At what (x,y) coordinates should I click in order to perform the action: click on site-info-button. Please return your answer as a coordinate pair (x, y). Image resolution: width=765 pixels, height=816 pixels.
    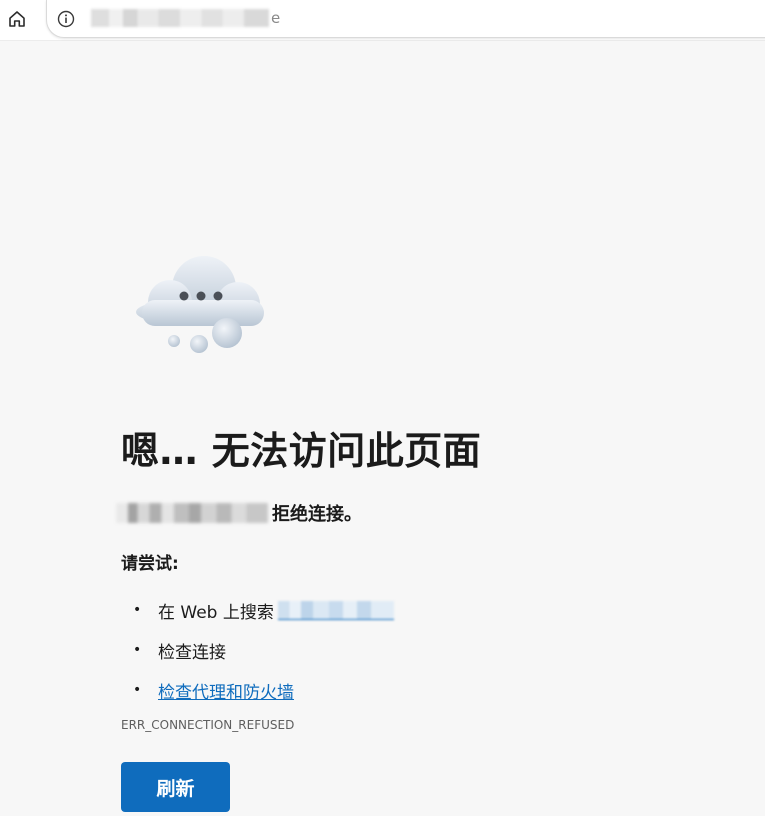
    Looking at the image, I should click on (66, 19).